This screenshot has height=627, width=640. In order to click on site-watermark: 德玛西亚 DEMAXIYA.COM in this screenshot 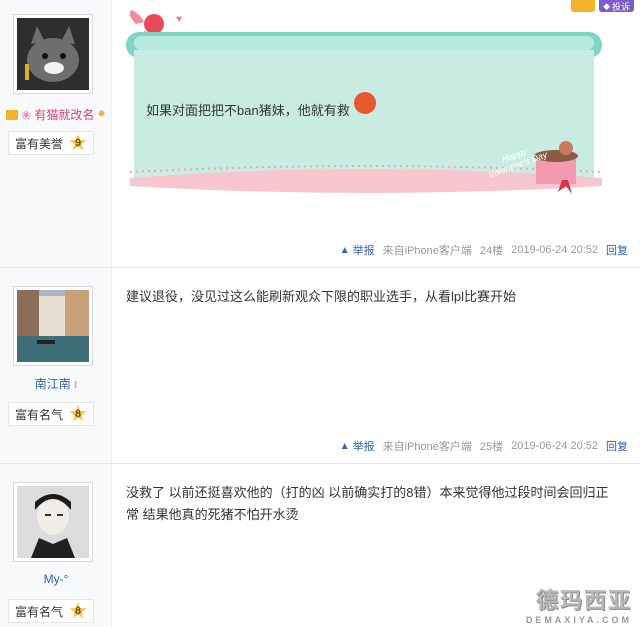, I will do `click(578, 607)`.